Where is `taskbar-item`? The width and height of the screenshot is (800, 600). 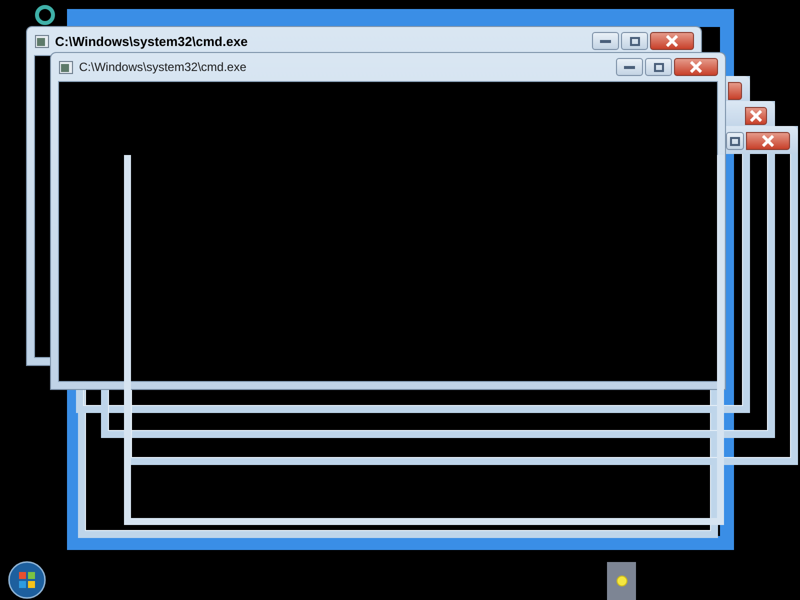 taskbar-item is located at coordinates (621, 581).